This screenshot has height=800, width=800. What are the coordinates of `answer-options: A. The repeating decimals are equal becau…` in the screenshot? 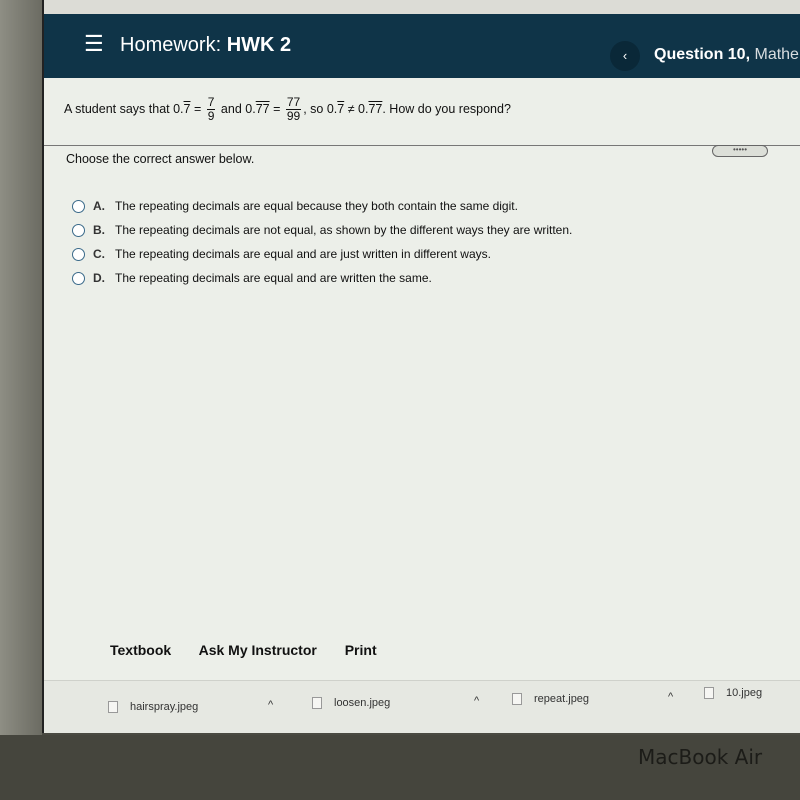 It's located at (322, 242).